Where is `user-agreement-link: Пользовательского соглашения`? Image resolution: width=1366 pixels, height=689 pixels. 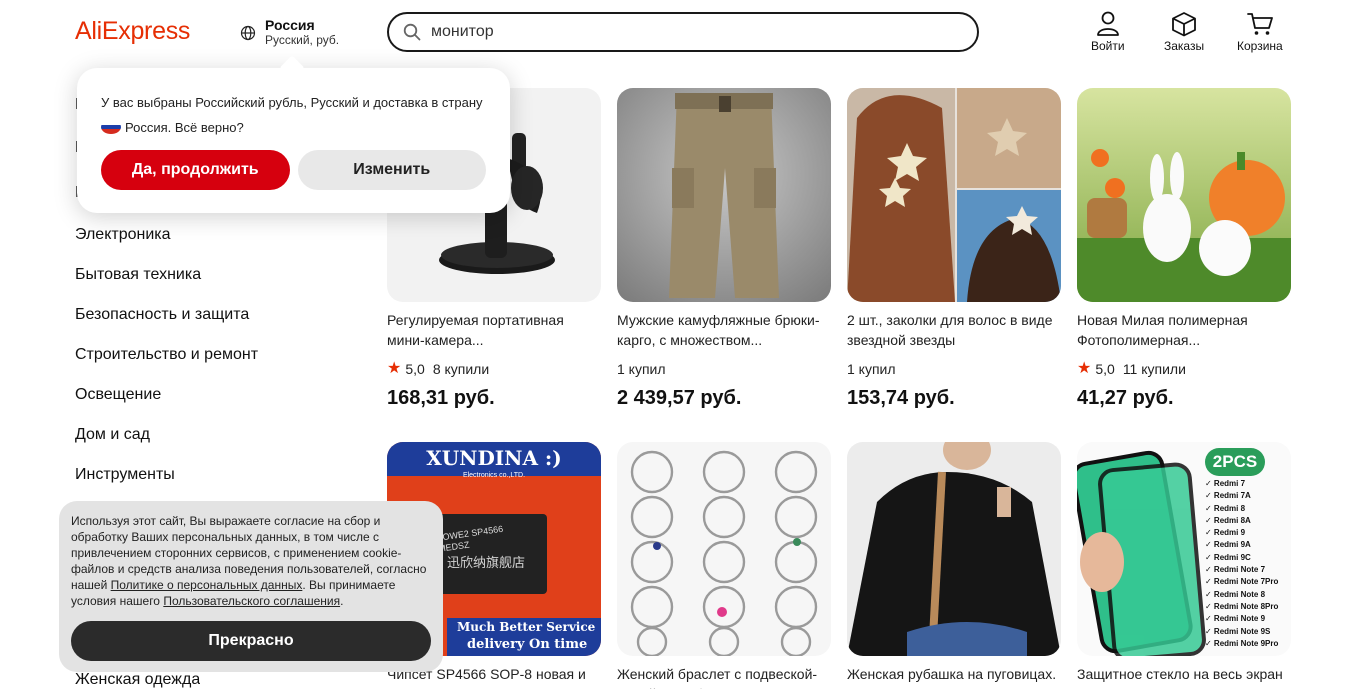
user-agreement-link: Пользовательского соглашения is located at coordinates (251, 601).